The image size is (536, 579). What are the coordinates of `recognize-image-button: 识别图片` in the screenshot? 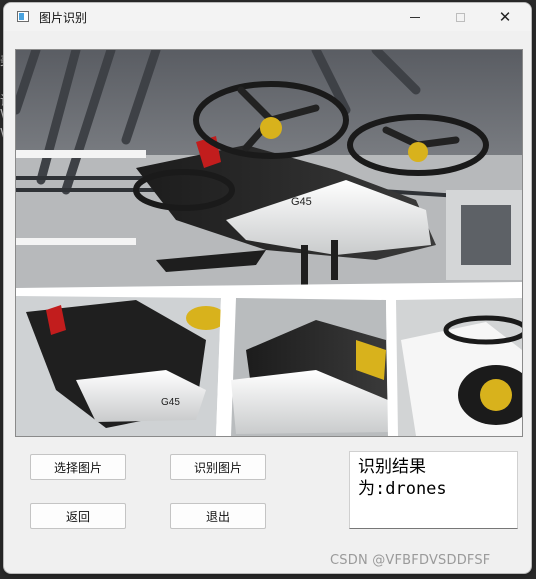 It's located at (218, 467).